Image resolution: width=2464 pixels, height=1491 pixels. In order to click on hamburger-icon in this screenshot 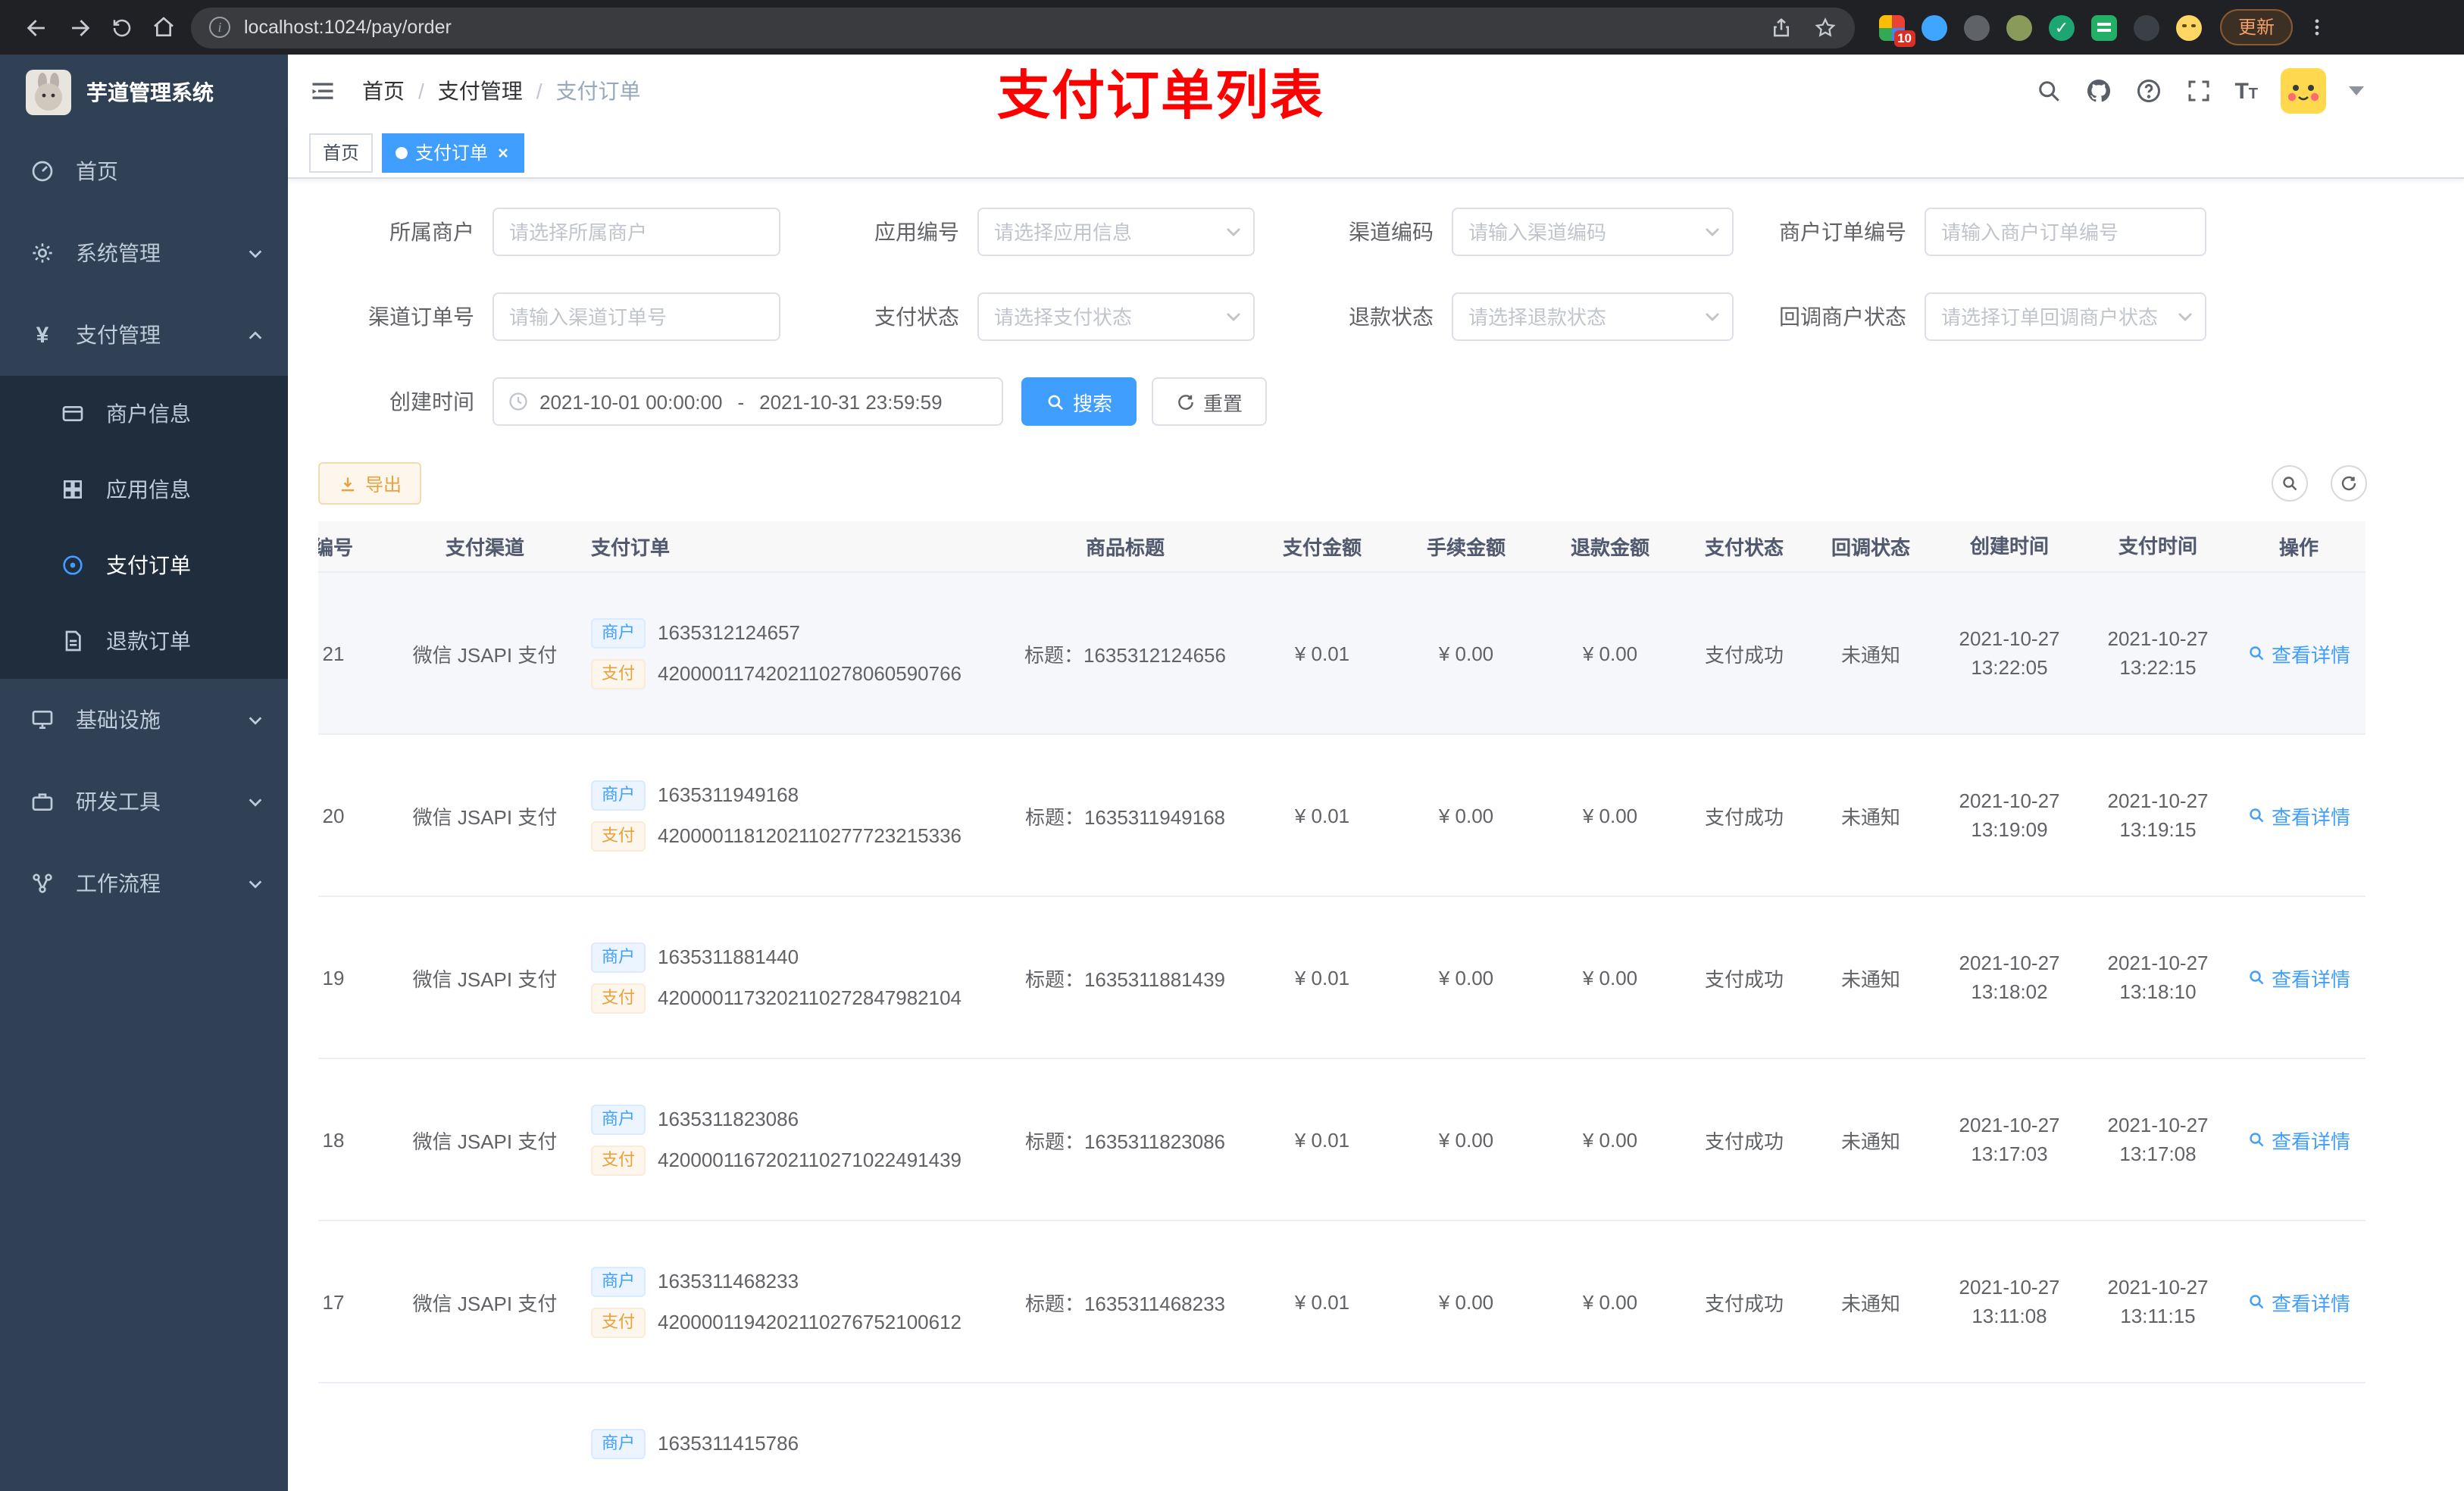, I will do `click(322, 91)`.